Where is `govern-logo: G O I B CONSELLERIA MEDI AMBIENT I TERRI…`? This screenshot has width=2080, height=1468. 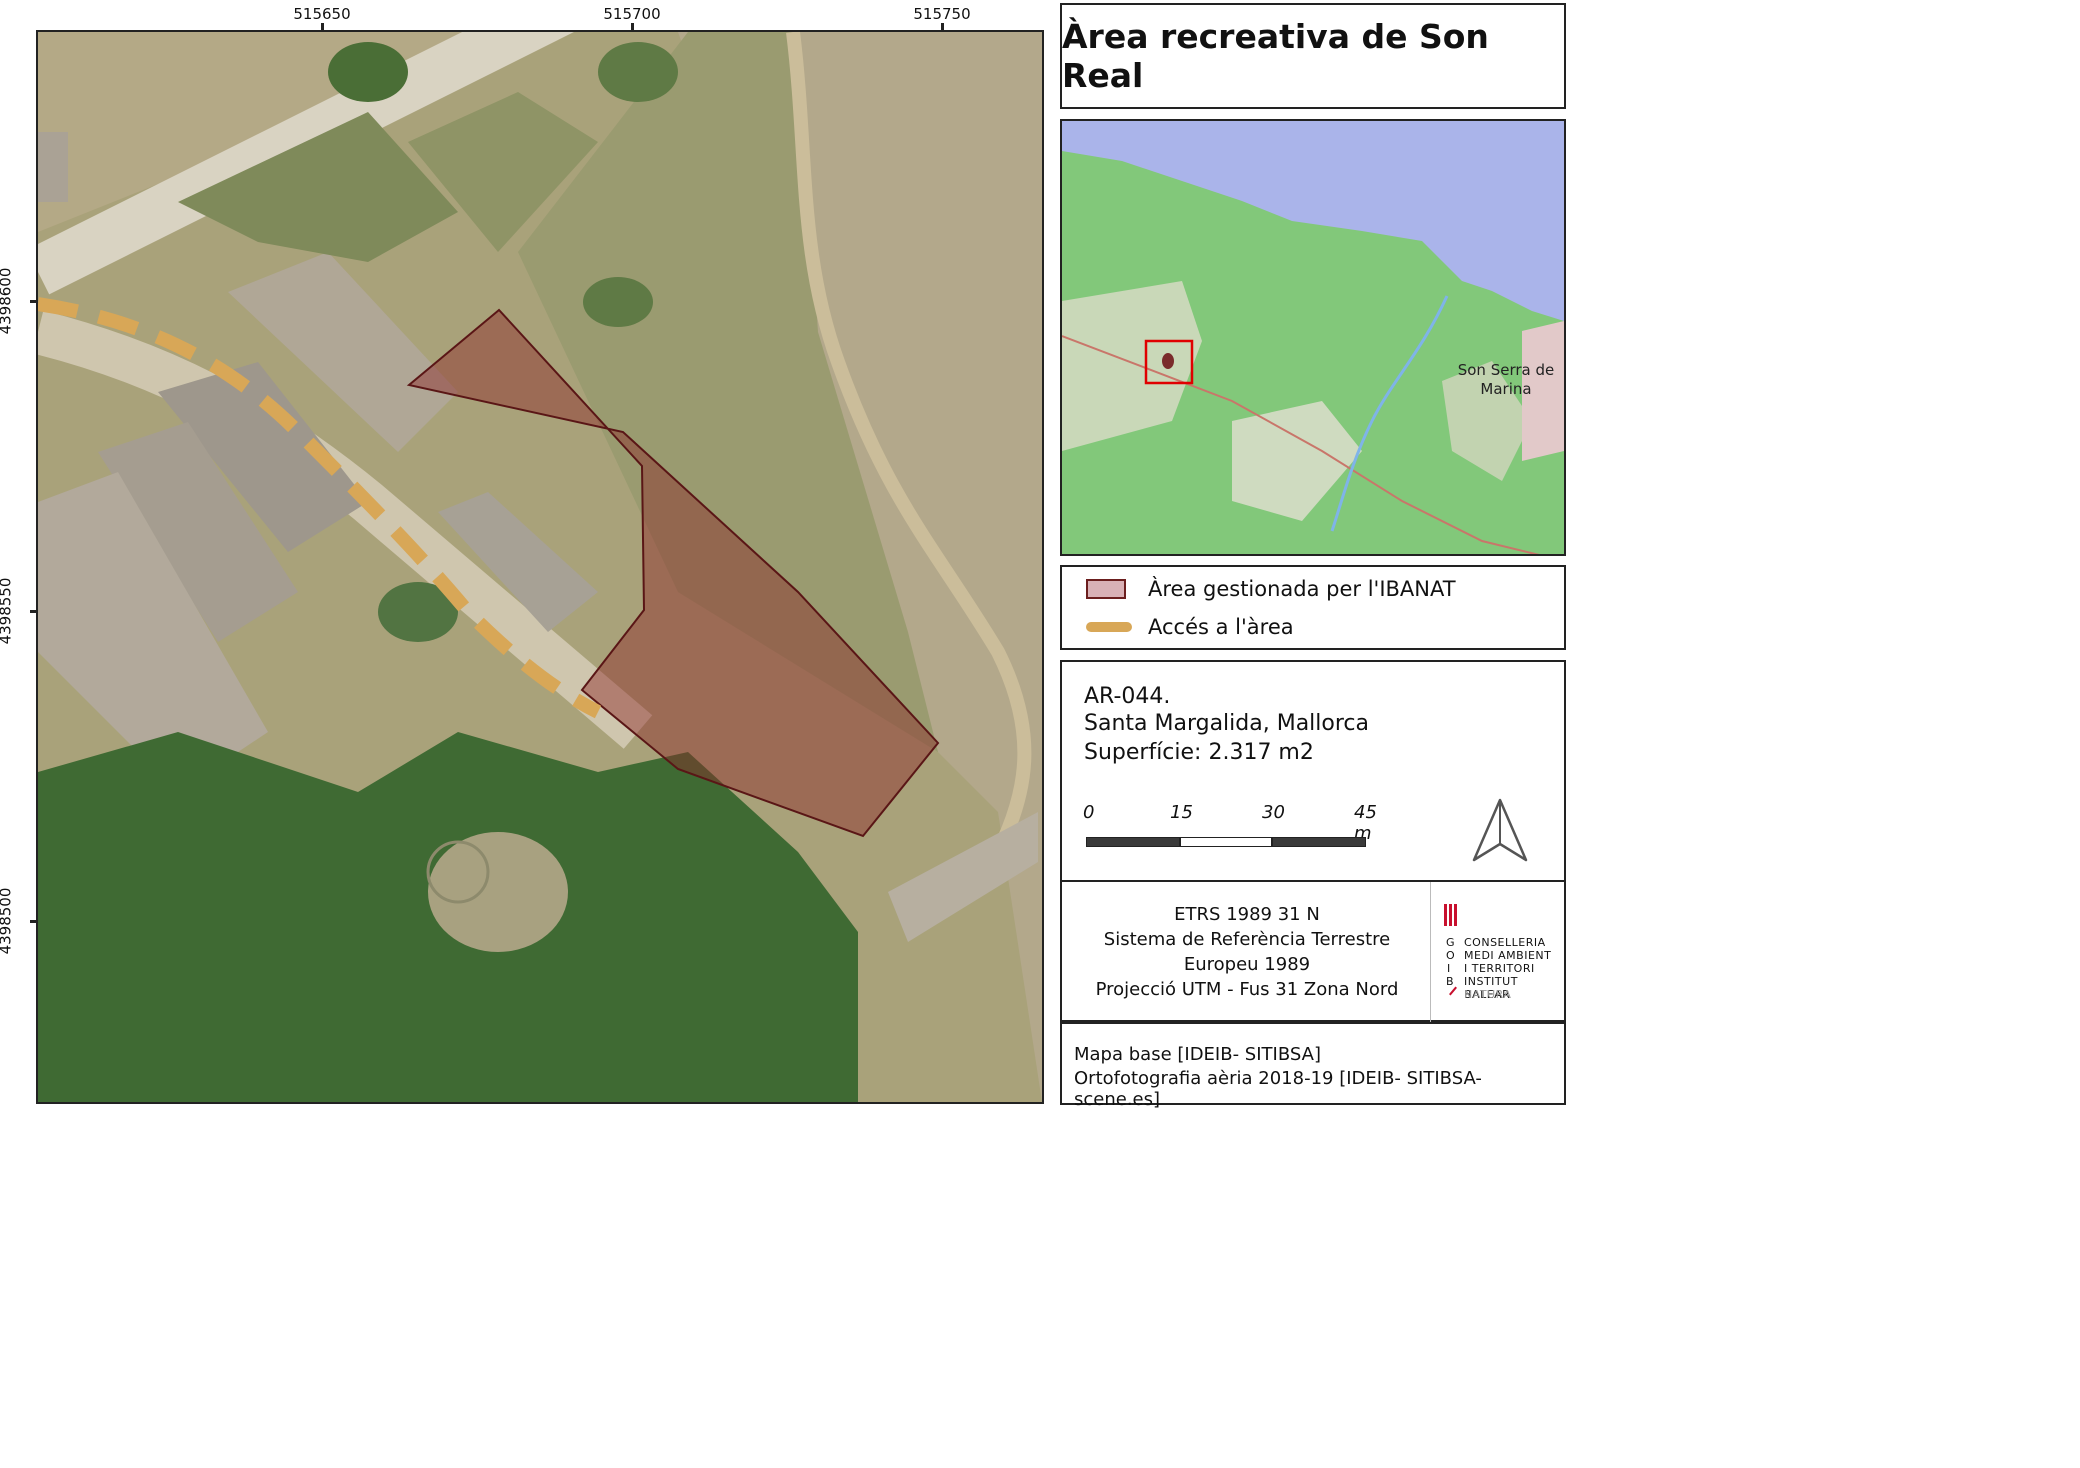
govern-logo: G O I B CONSELLERIA MEDI AMBIENT I TERRI… is located at coordinates (1500, 957).